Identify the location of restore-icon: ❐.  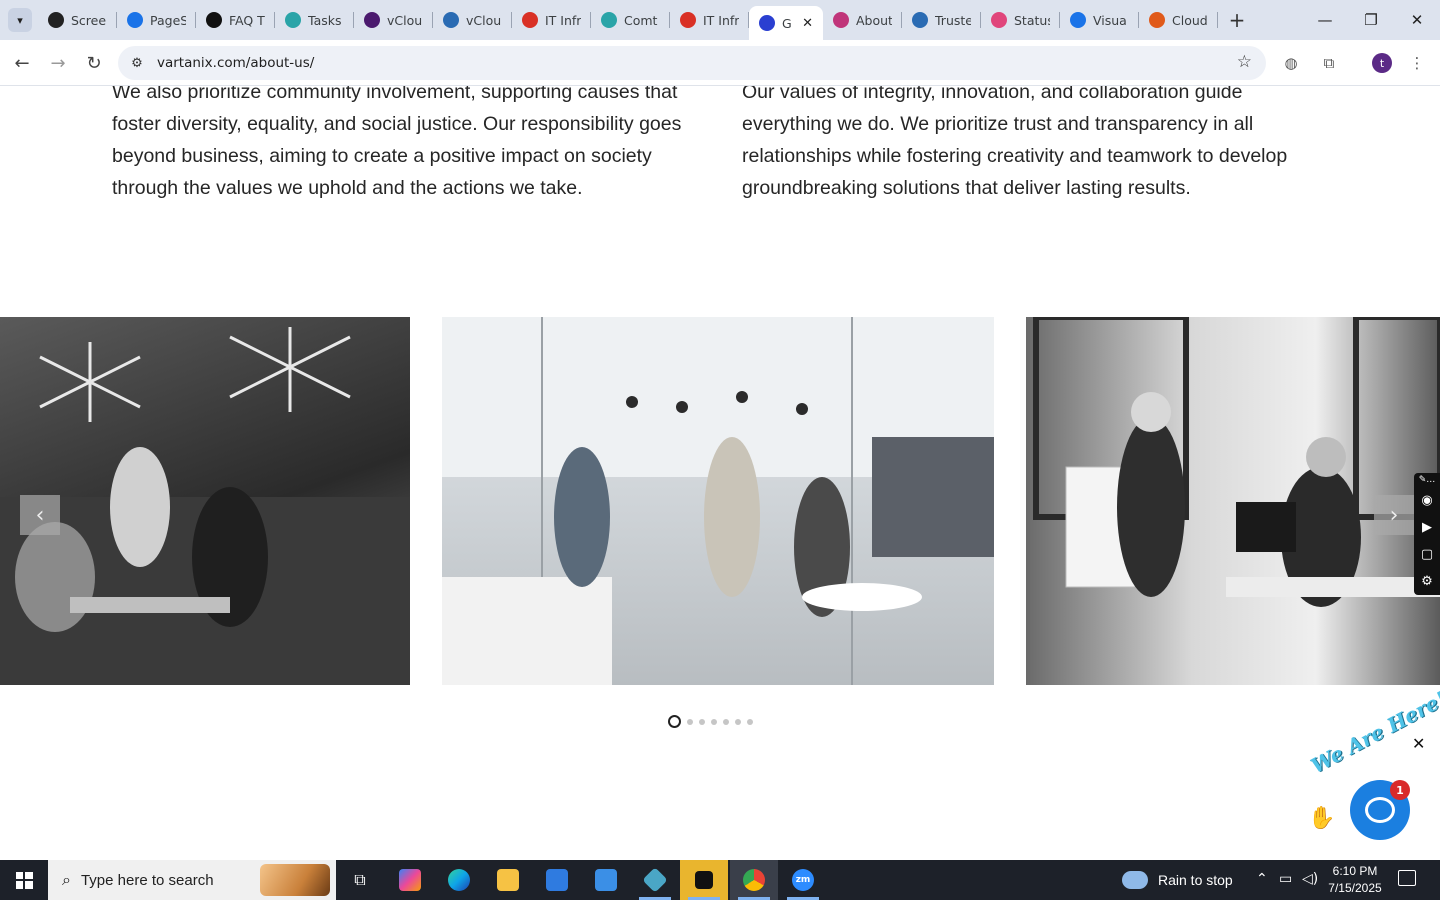
(1371, 20).